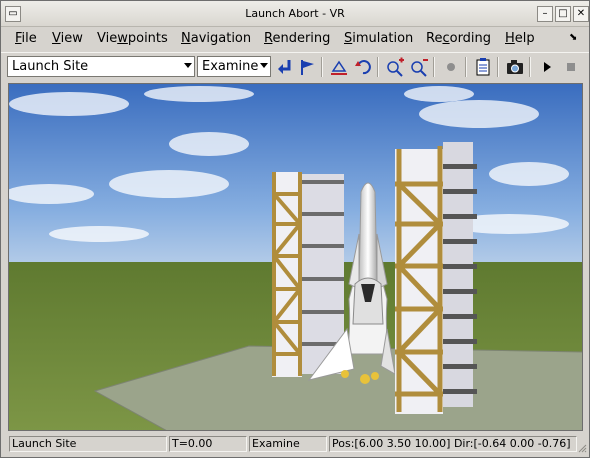 This screenshot has width=590, height=458. What do you see at coordinates (383, 38) in the screenshot?
I see `menu-simulation-label: imulation` at bounding box center [383, 38].